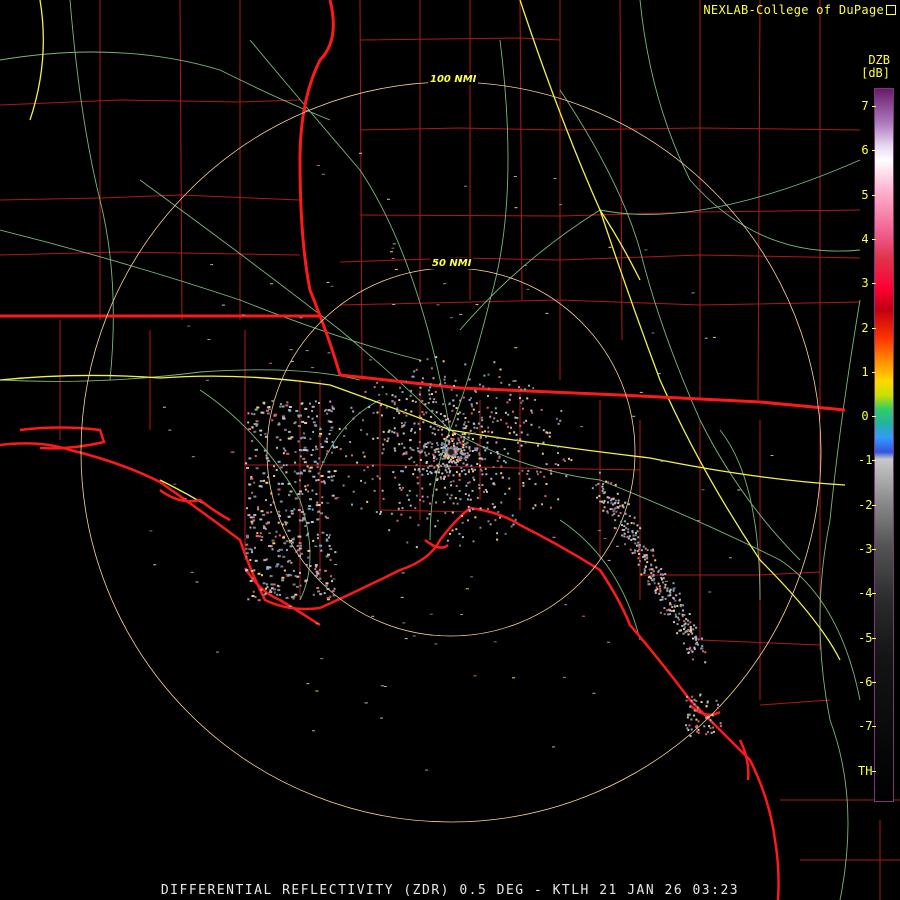 The height and width of the screenshot is (900, 900). I want to click on credit-line: NEXLAB-College of DuPage, so click(799, 10).